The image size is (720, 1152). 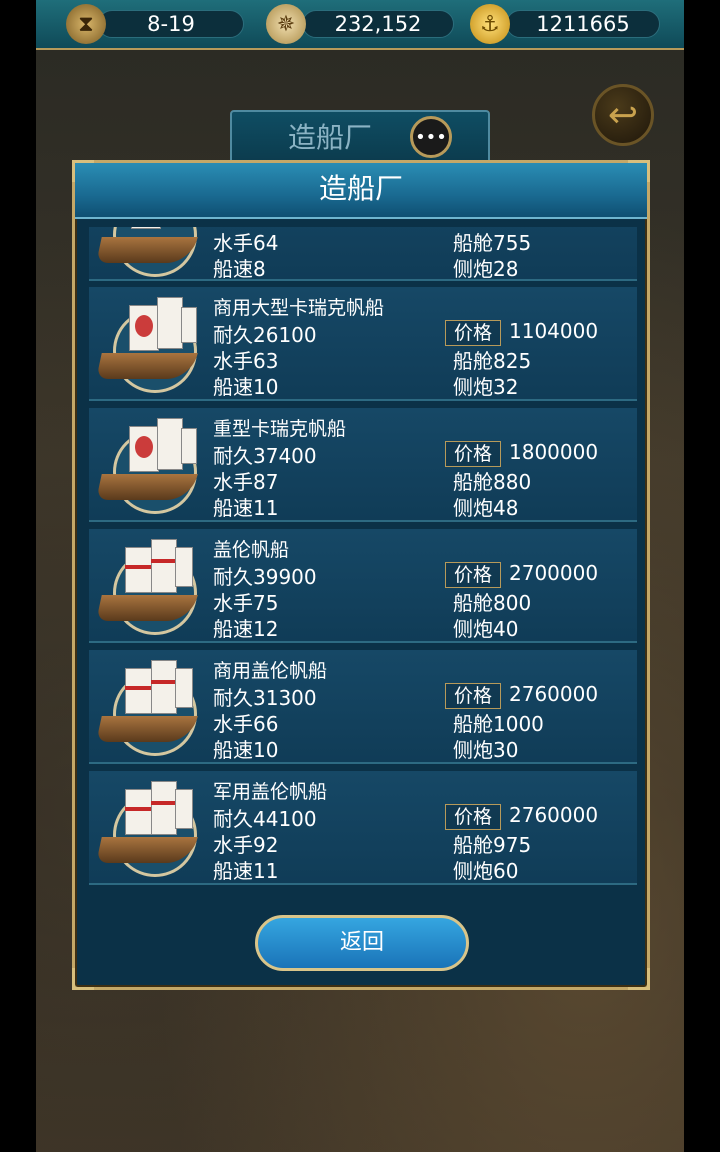 I want to click on dialog-title-bar: 造船厂, so click(x=361, y=191).